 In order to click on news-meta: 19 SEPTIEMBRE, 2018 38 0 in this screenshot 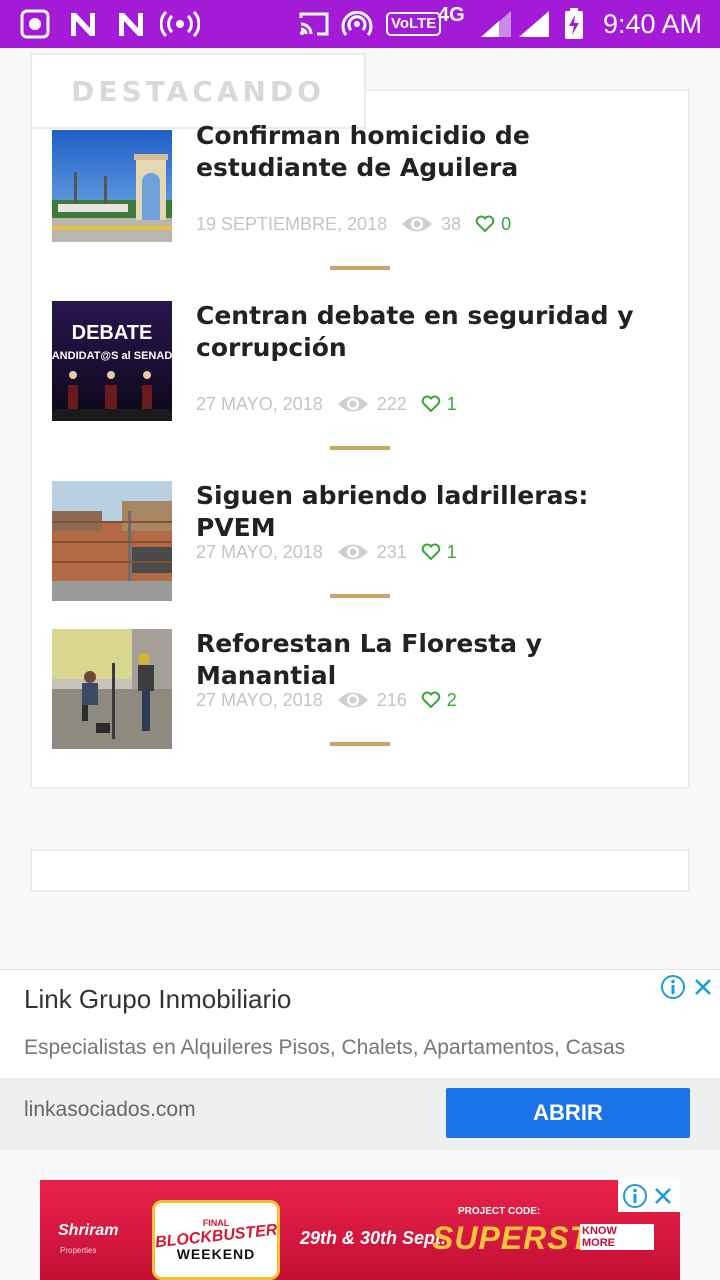, I will do `click(353, 224)`.